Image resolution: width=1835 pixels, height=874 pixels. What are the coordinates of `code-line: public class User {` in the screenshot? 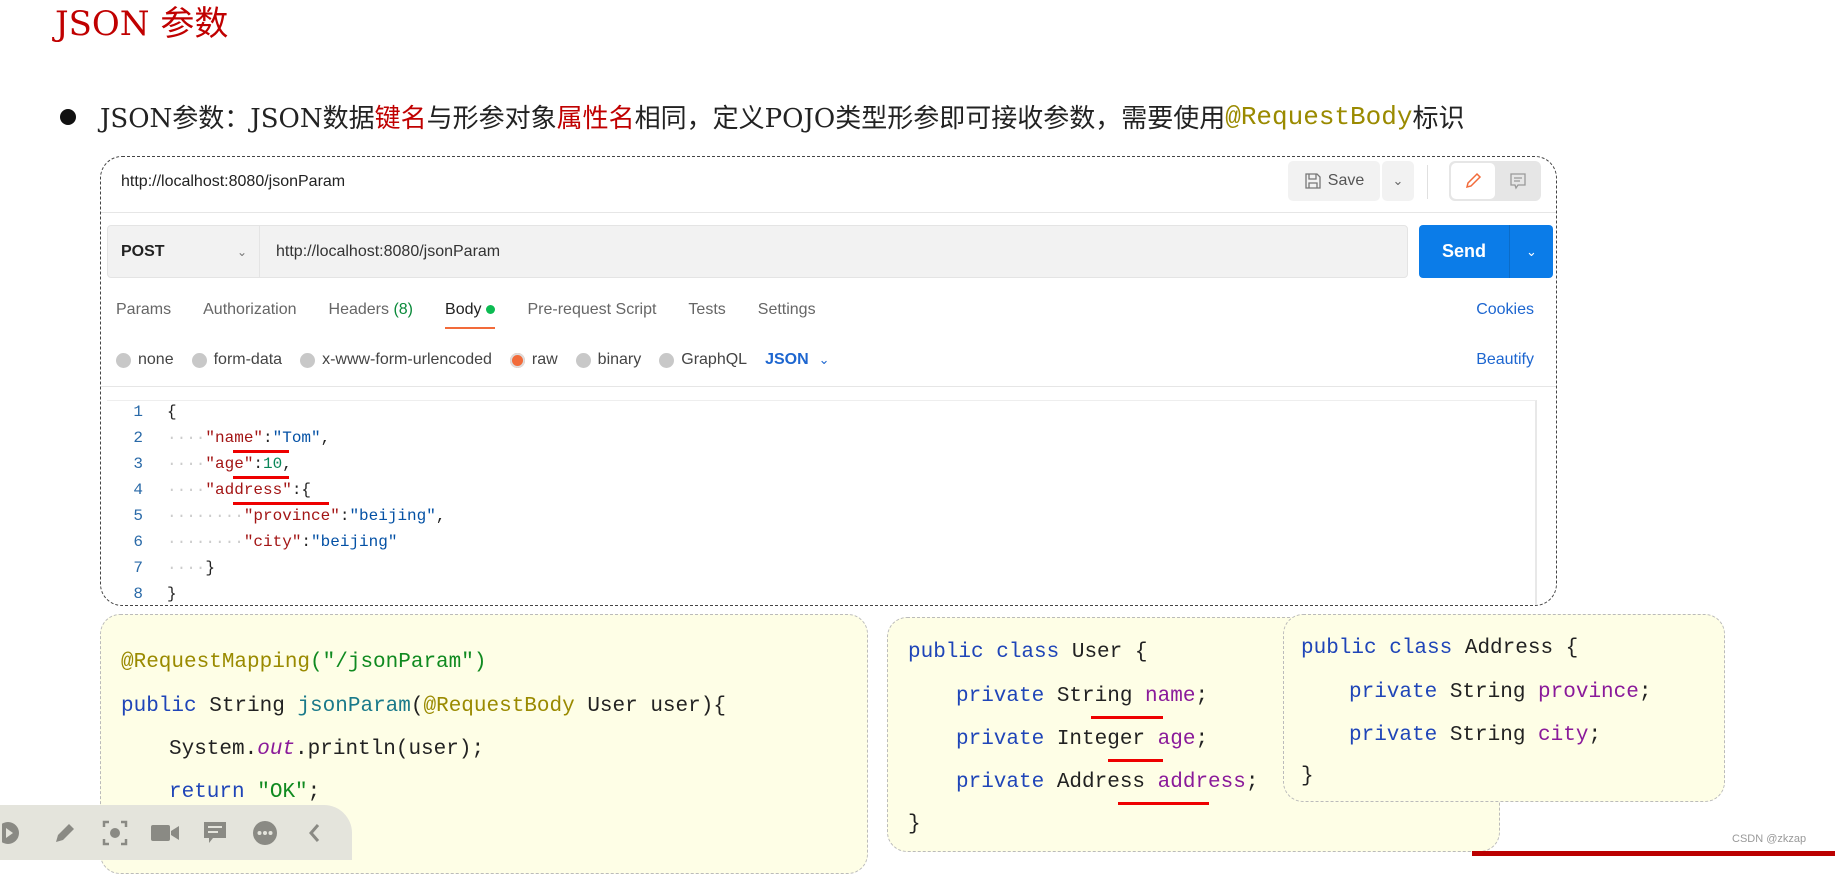 It's located at (1028, 652).